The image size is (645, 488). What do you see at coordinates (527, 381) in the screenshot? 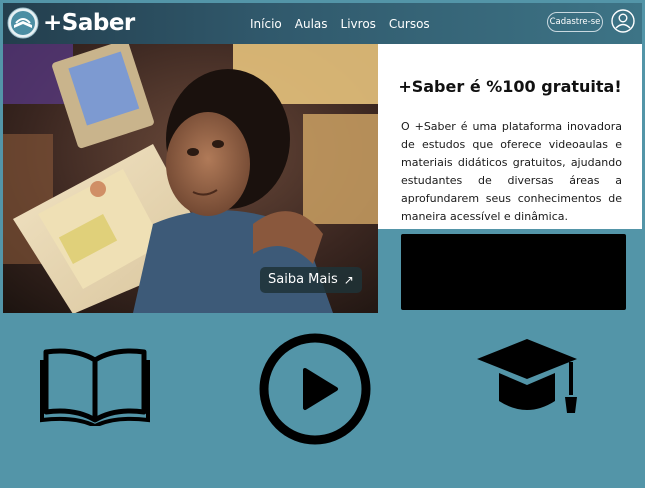
I see `graduation-cap-icon` at bounding box center [527, 381].